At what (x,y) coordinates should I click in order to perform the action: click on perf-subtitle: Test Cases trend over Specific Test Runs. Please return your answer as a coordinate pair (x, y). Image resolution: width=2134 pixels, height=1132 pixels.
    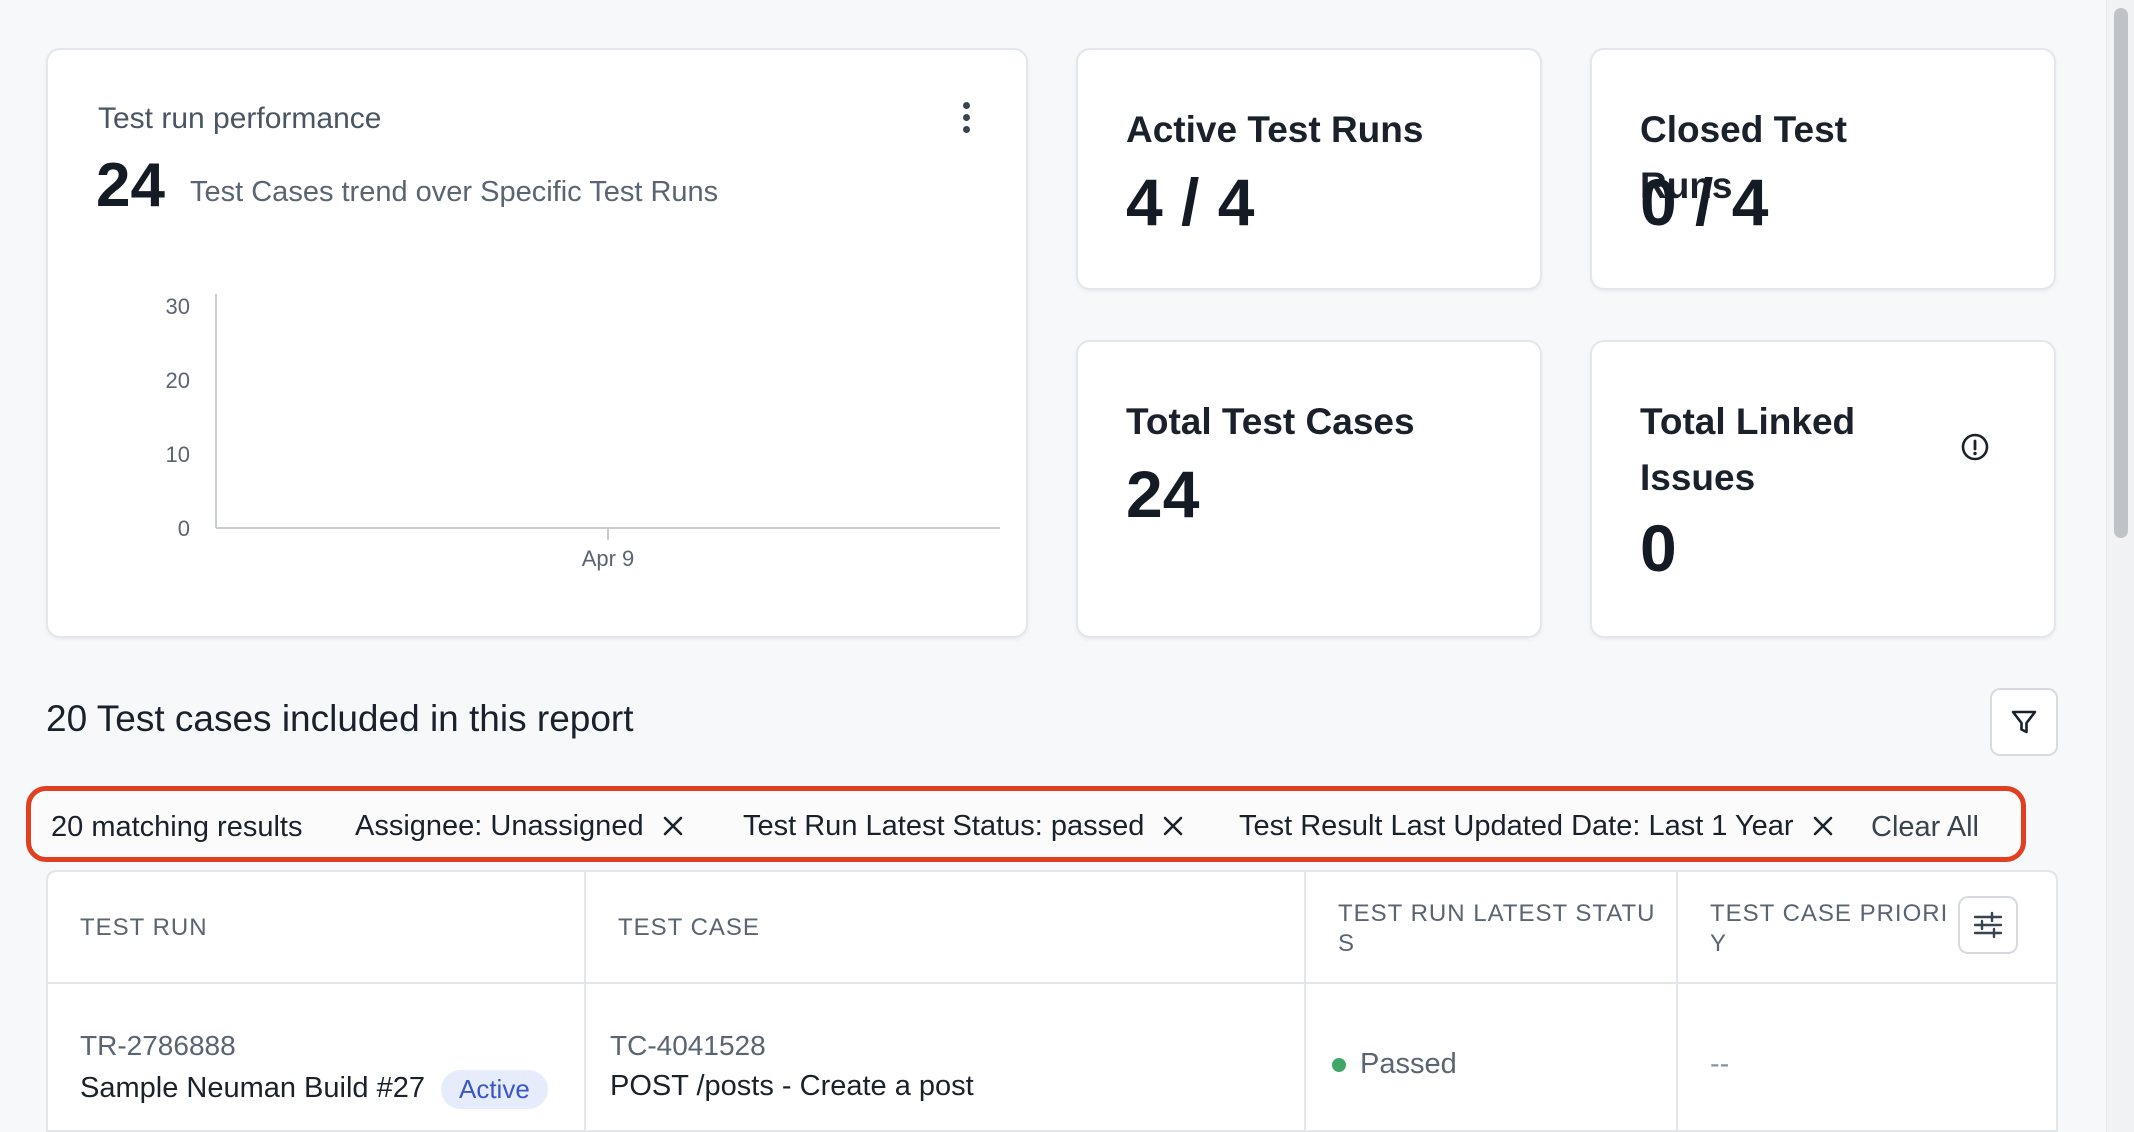
    Looking at the image, I should click on (454, 192).